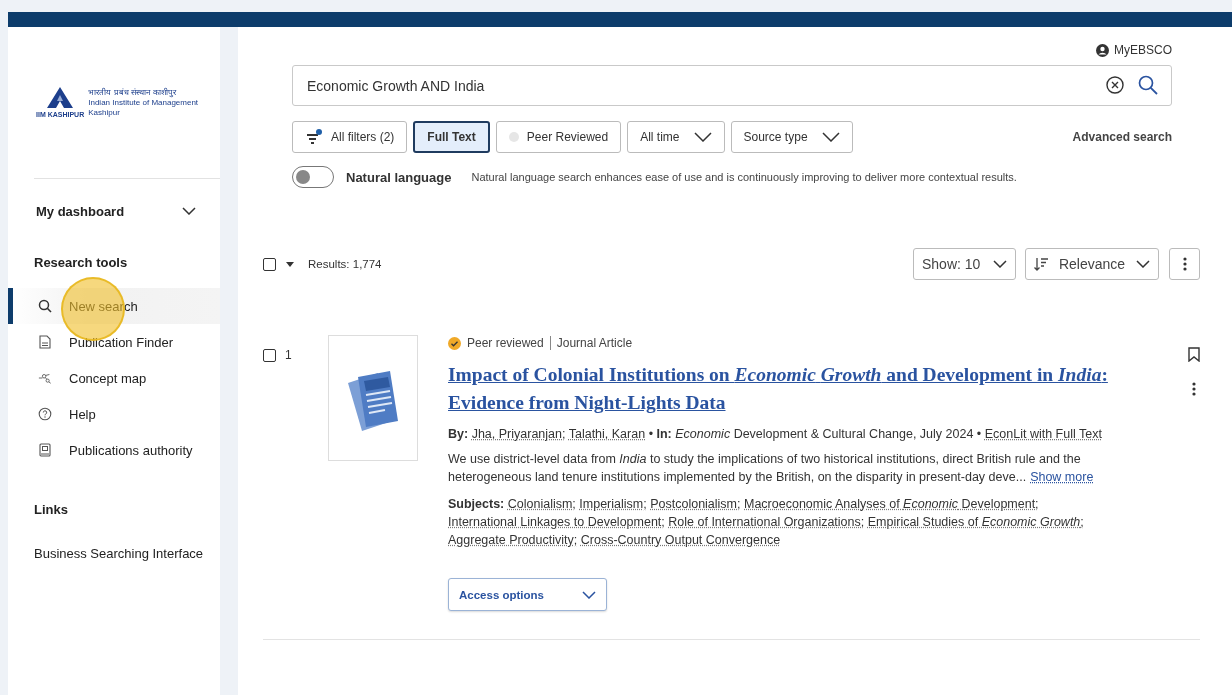 This screenshot has height=695, width=1232. I want to click on subject-link: Colonialism;, so click(541, 504).